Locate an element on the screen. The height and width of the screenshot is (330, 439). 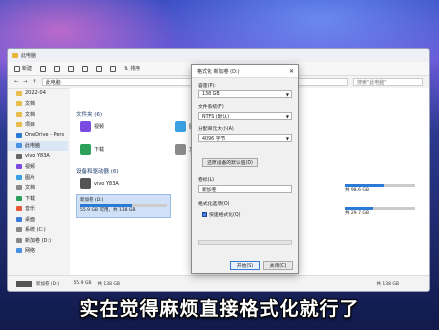
close-icon: ✕ is located at coordinates (291, 71).